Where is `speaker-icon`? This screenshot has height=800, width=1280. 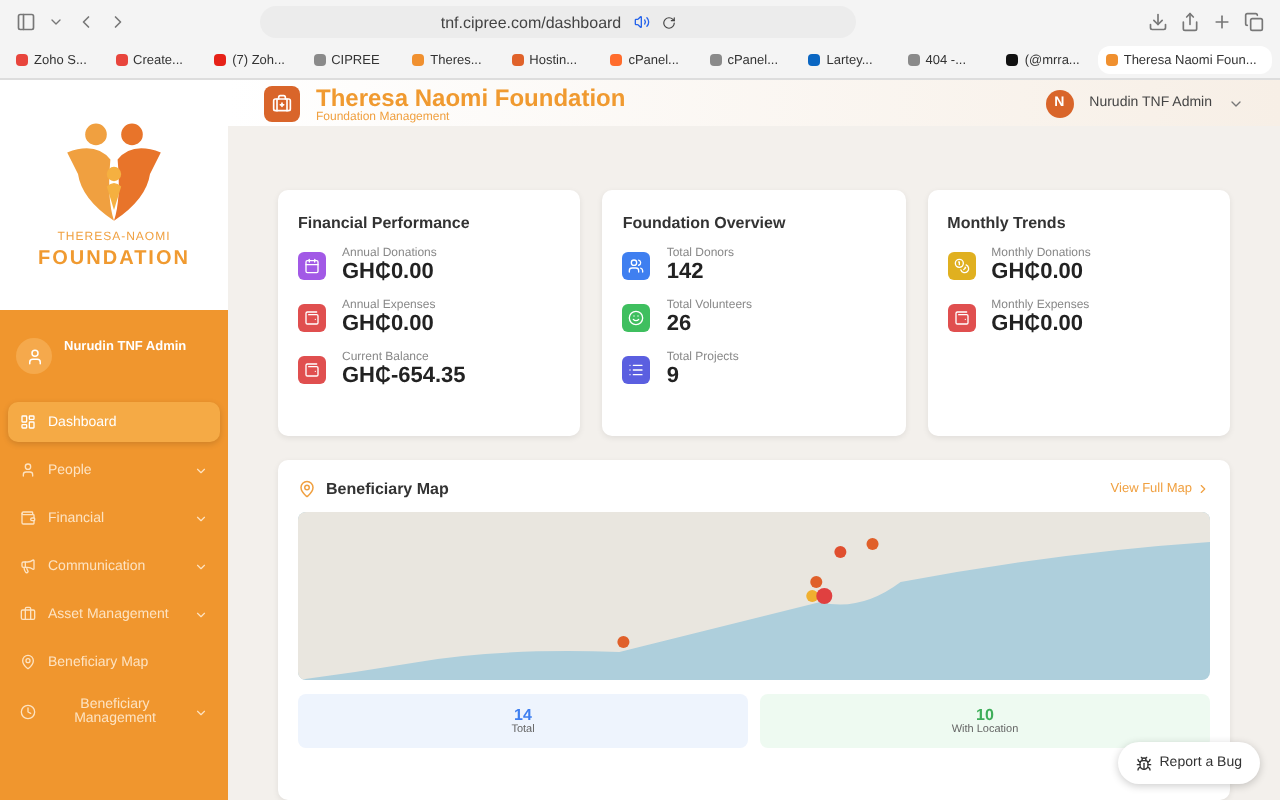
speaker-icon is located at coordinates (641, 22).